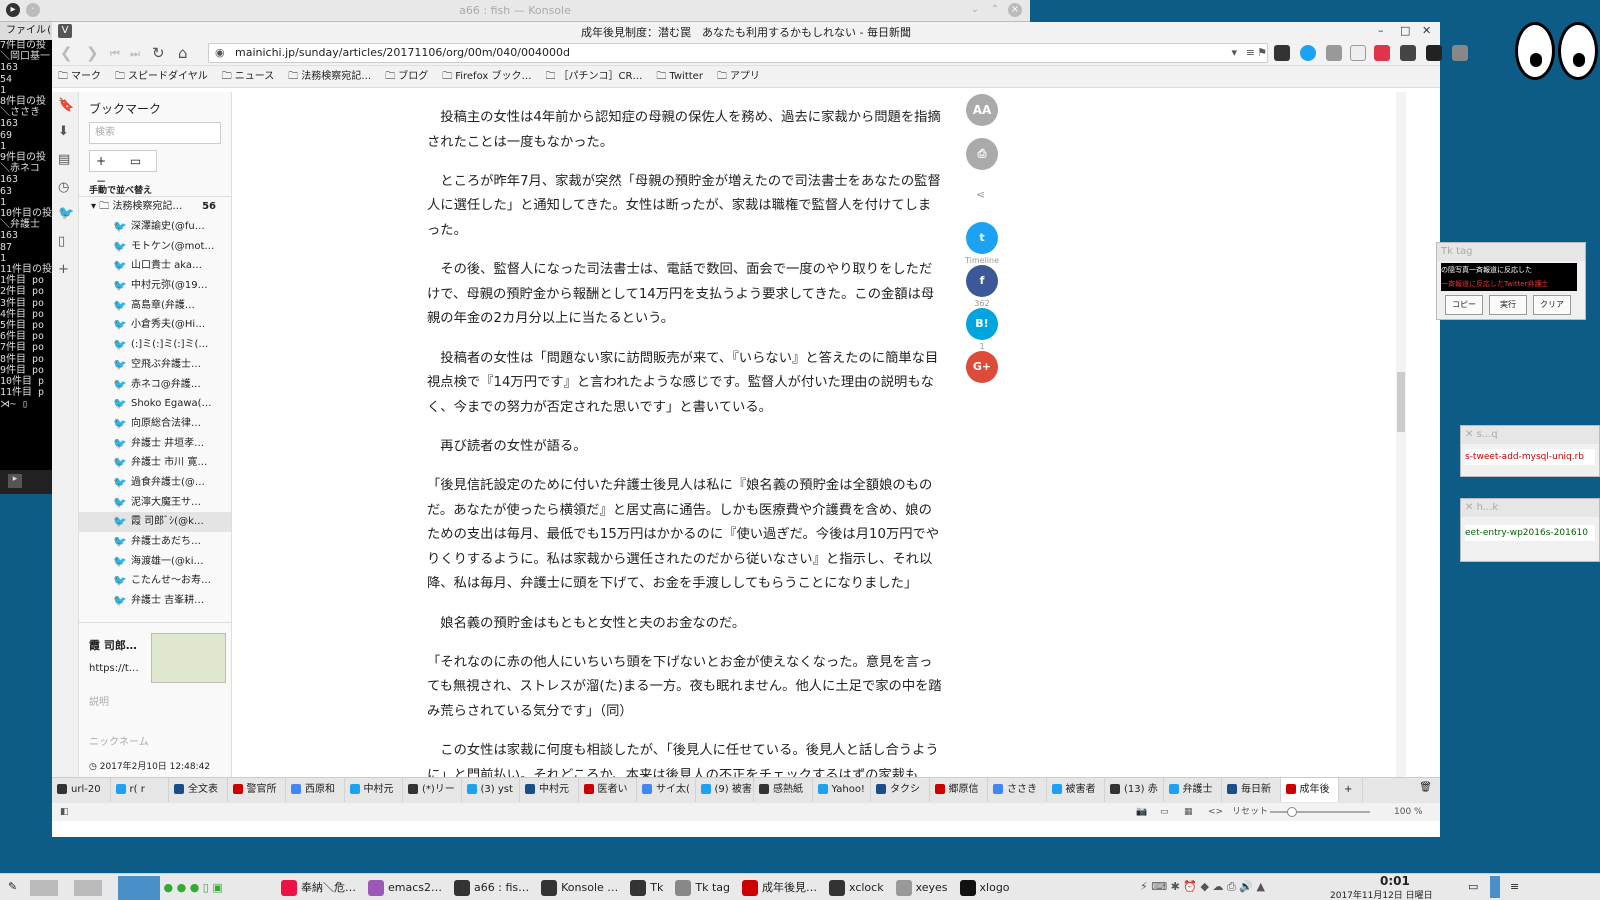 The image size is (1600, 900). What do you see at coordinates (1134, 790) in the screenshot?
I see `browser-tab: (13) 赤` at bounding box center [1134, 790].